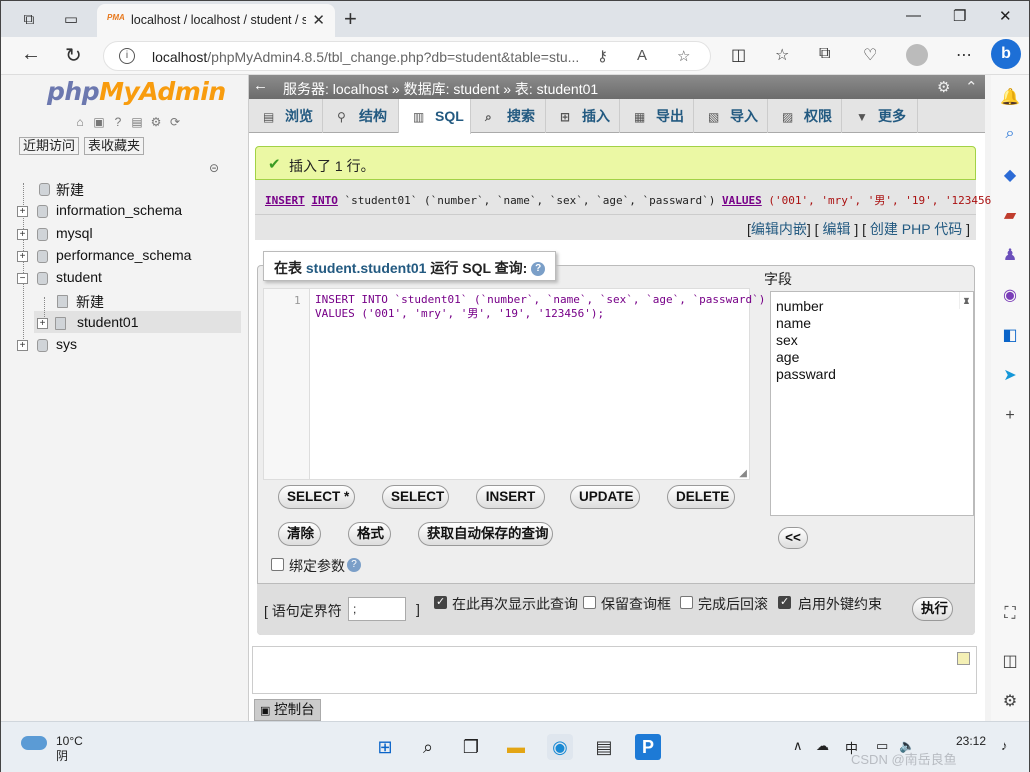  Describe the element at coordinates (805, 116) in the screenshot. I see `tab-privileges: ▨ 权限` at that location.